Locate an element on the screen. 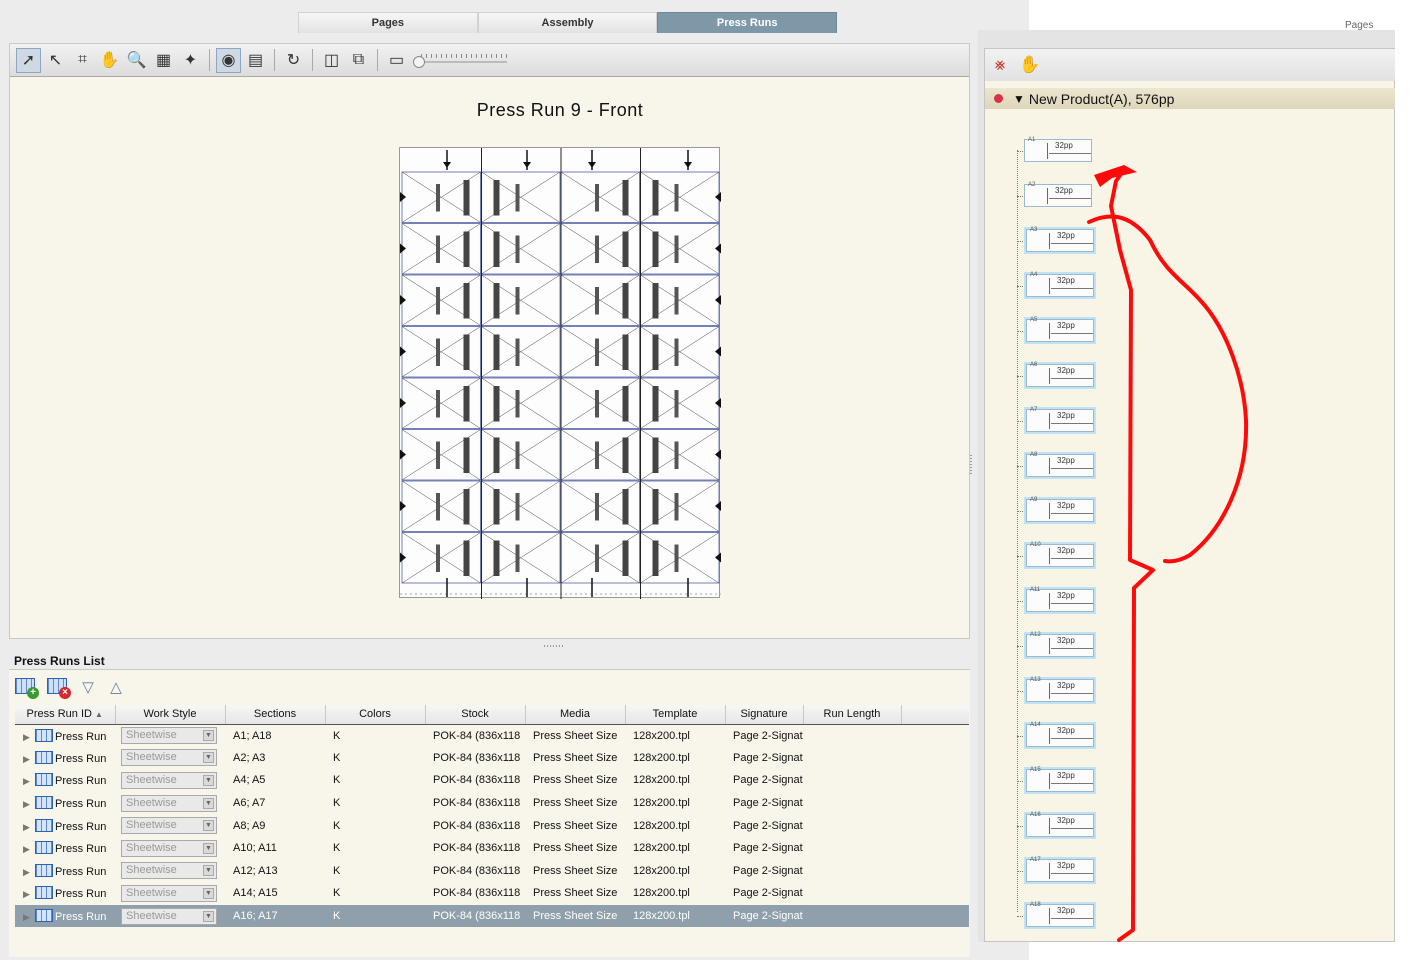 This screenshot has width=1417, height=960. delete-press-run-button: × is located at coordinates (58, 687).